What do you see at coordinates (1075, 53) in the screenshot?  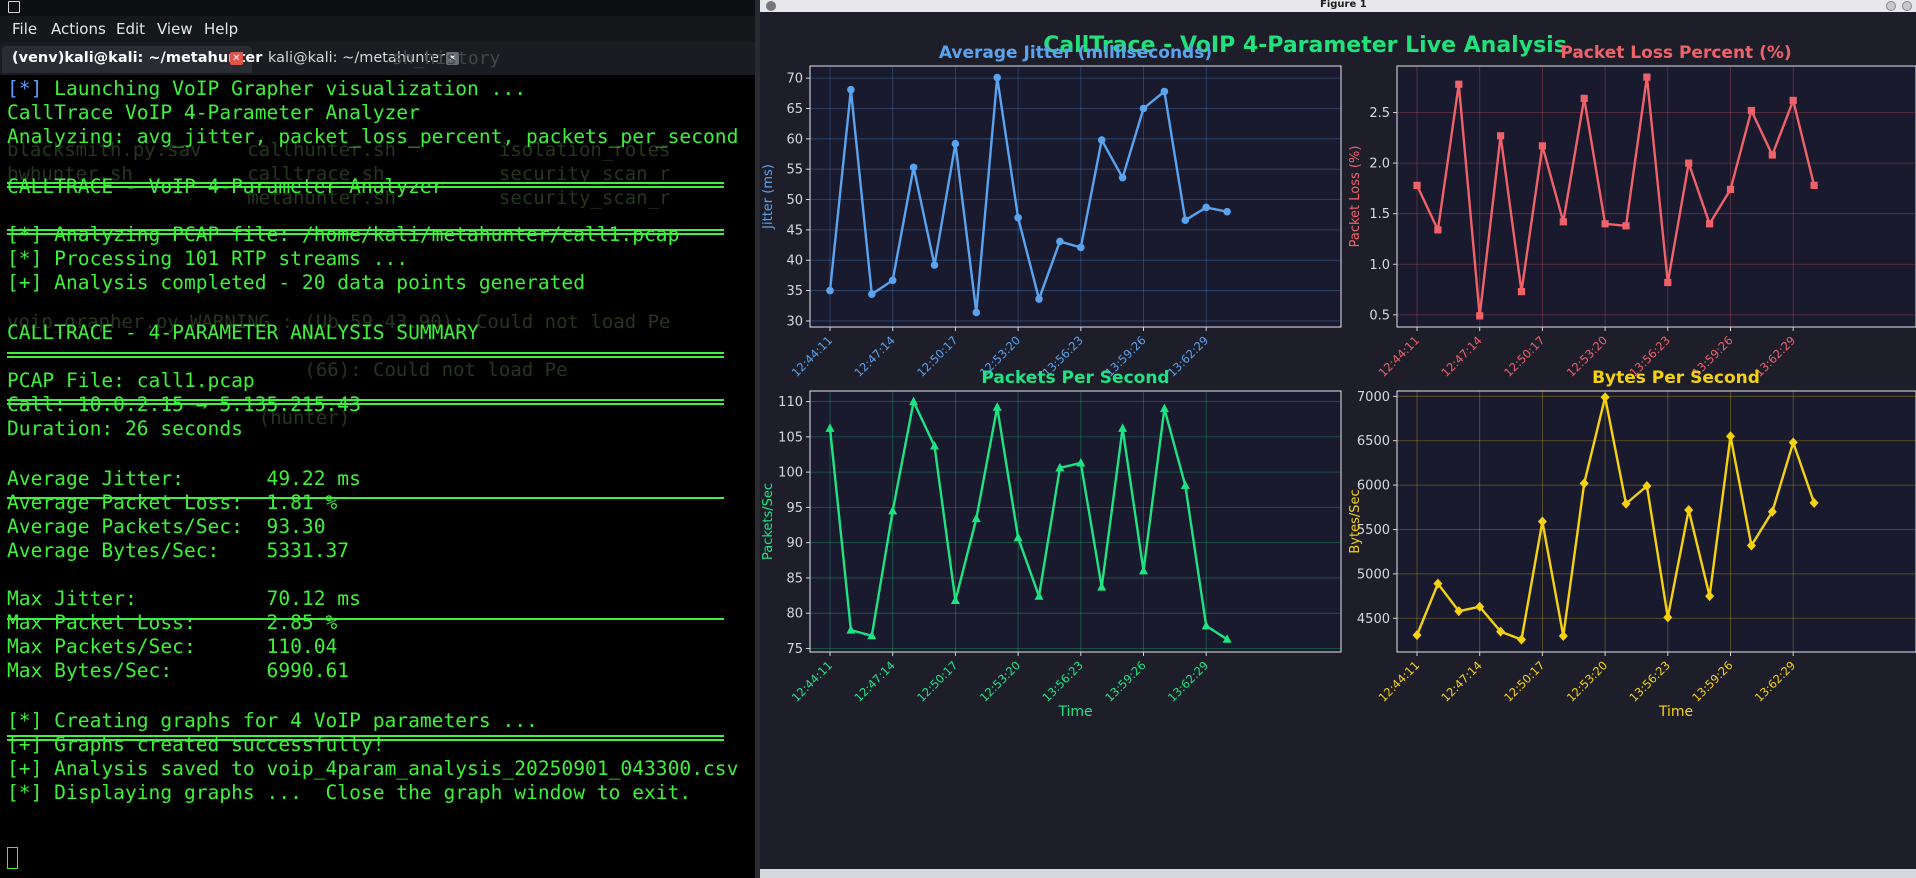 I see `chart-title: Average Jitter (milliseconds)` at bounding box center [1075, 53].